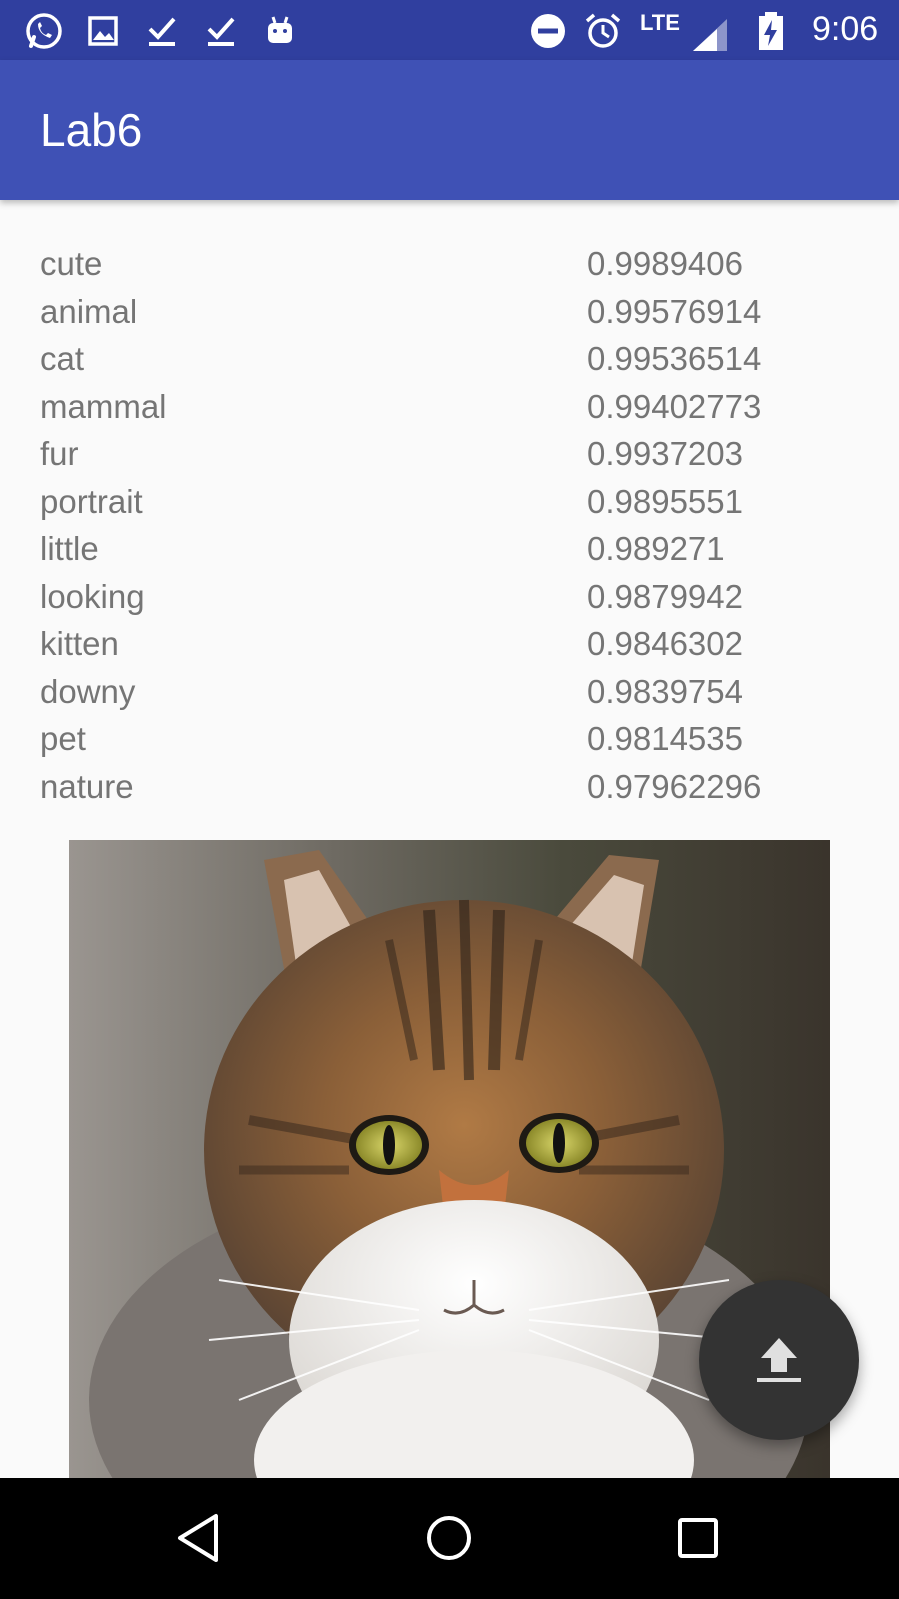 The height and width of the screenshot is (1599, 899). Describe the element at coordinates (449, 787) in the screenshot. I see `label-row: nature 0.97962296` at that location.